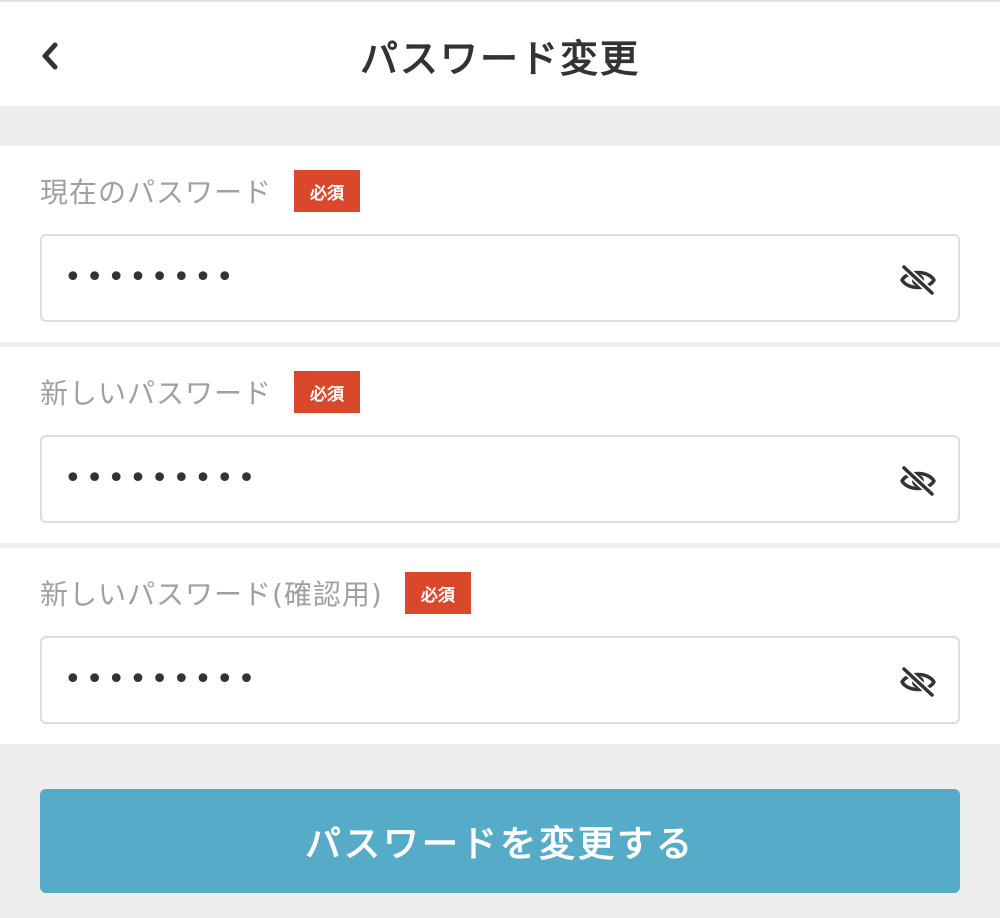  Describe the element at coordinates (211, 594) in the screenshot. I see `confirm-password-label: 新しいパスワード(確認用)` at that location.